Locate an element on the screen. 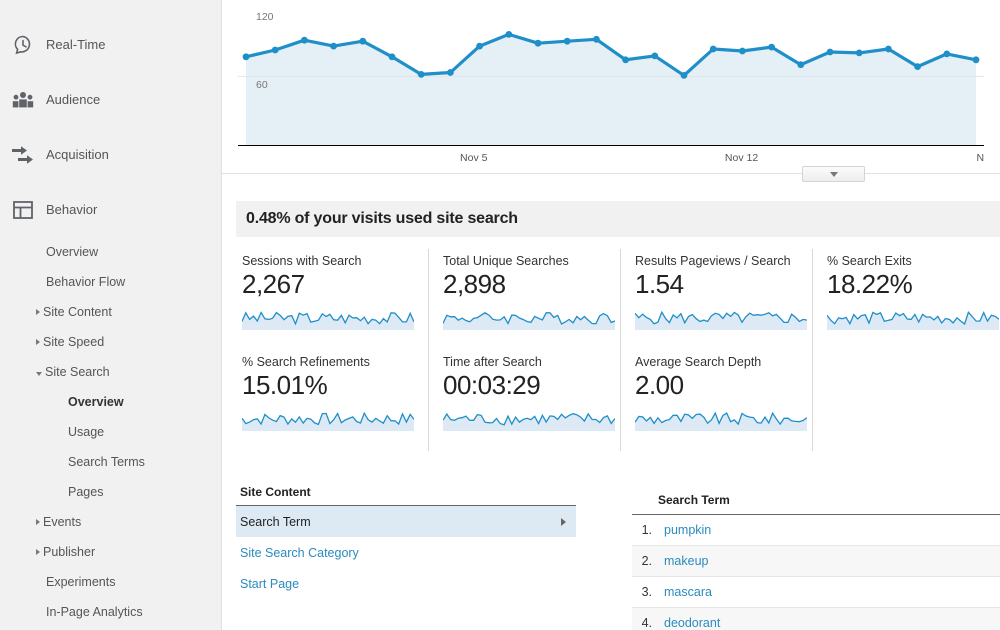  acquisition-arrows-icon is located at coordinates (23, 155).